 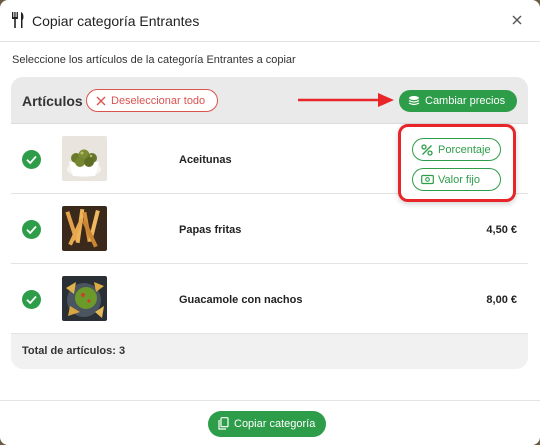 I want to click on x-icon, so click(x=101, y=101).